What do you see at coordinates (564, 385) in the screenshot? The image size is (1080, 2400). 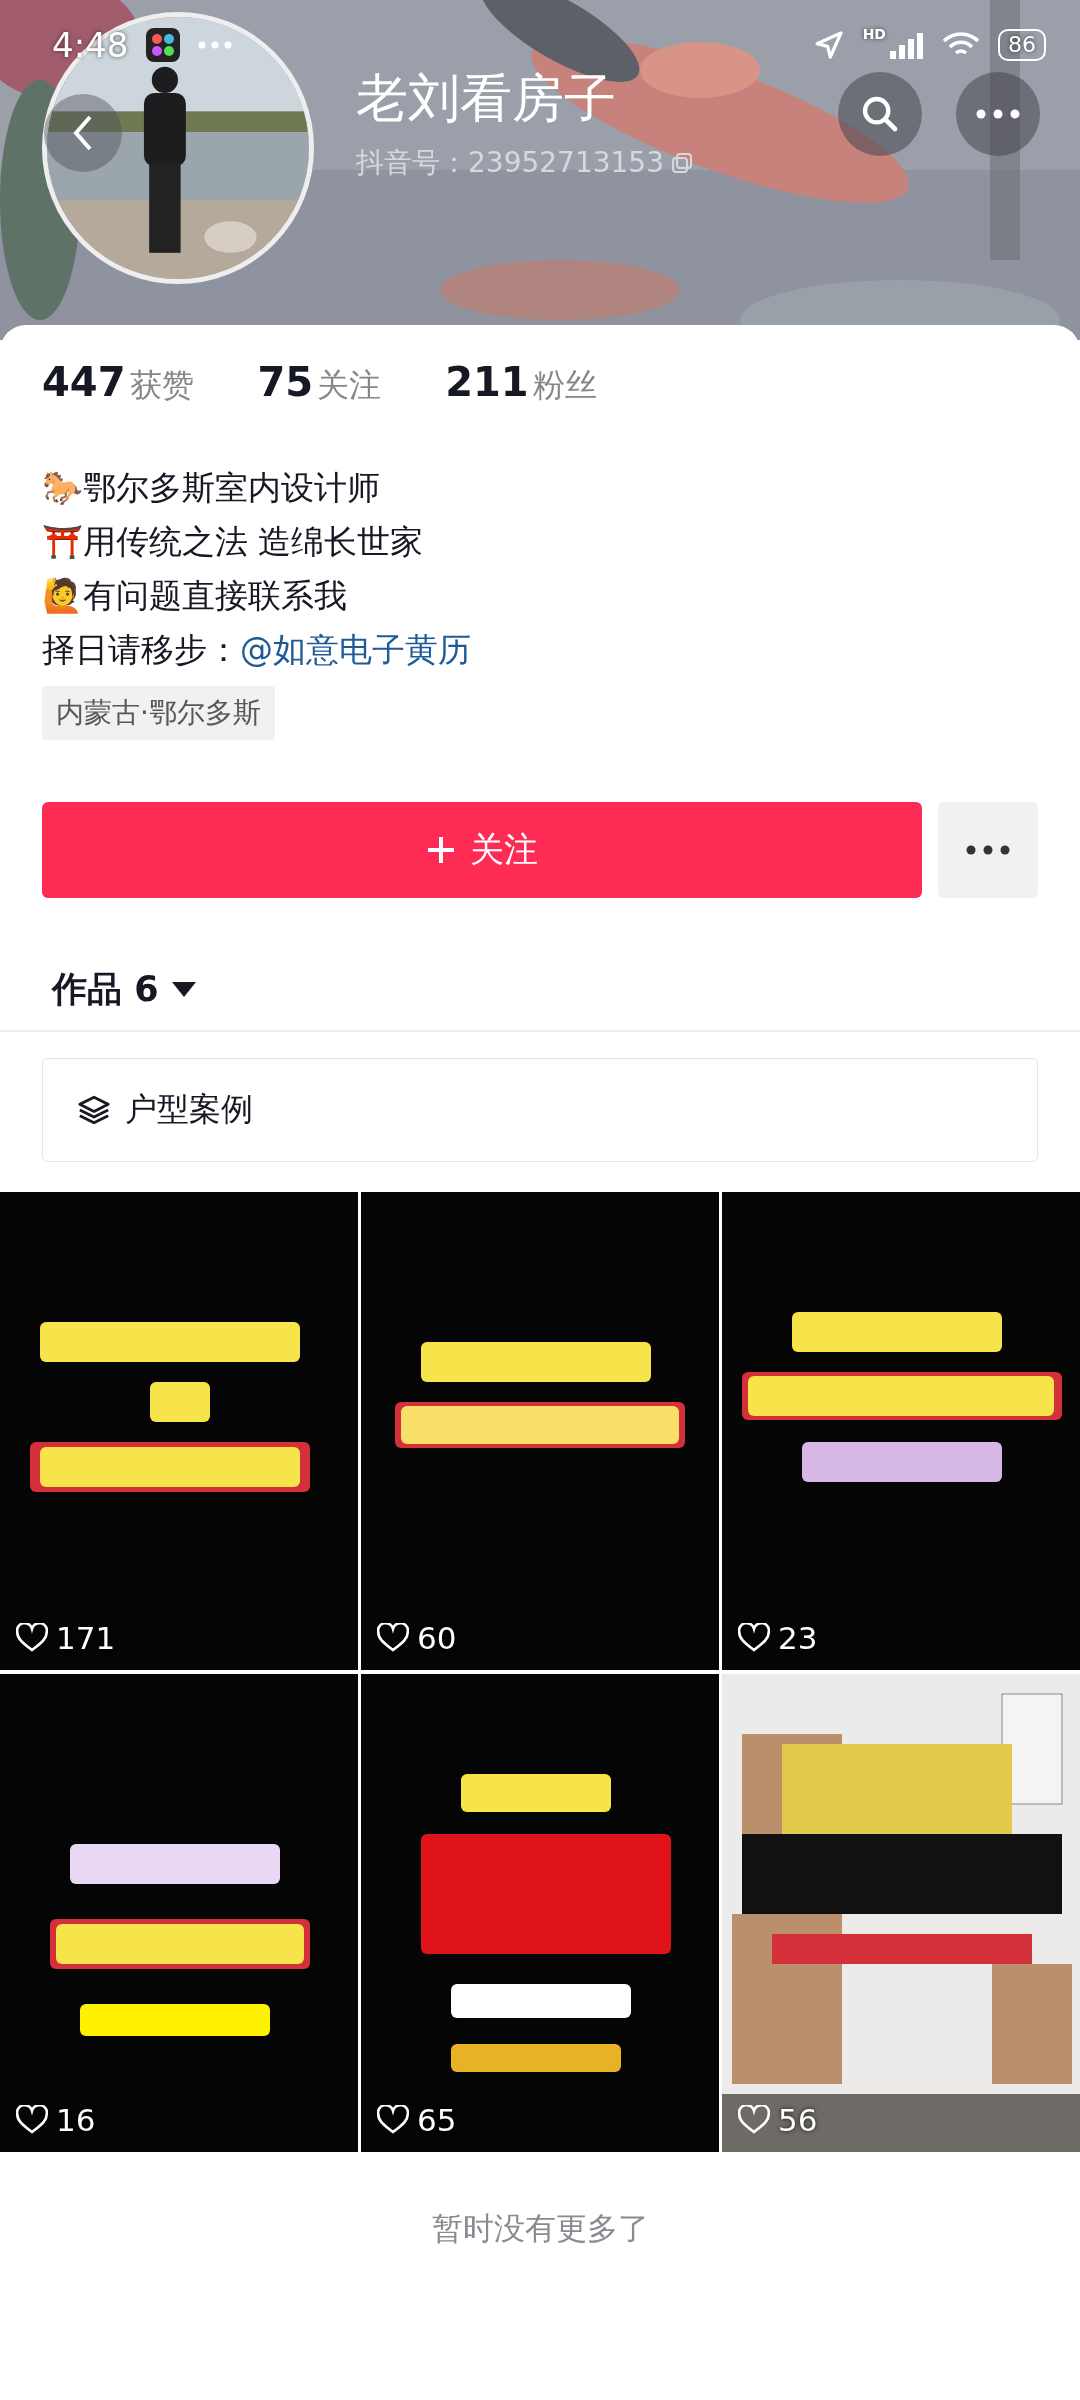 I see `stat-label: 粉丝` at bounding box center [564, 385].